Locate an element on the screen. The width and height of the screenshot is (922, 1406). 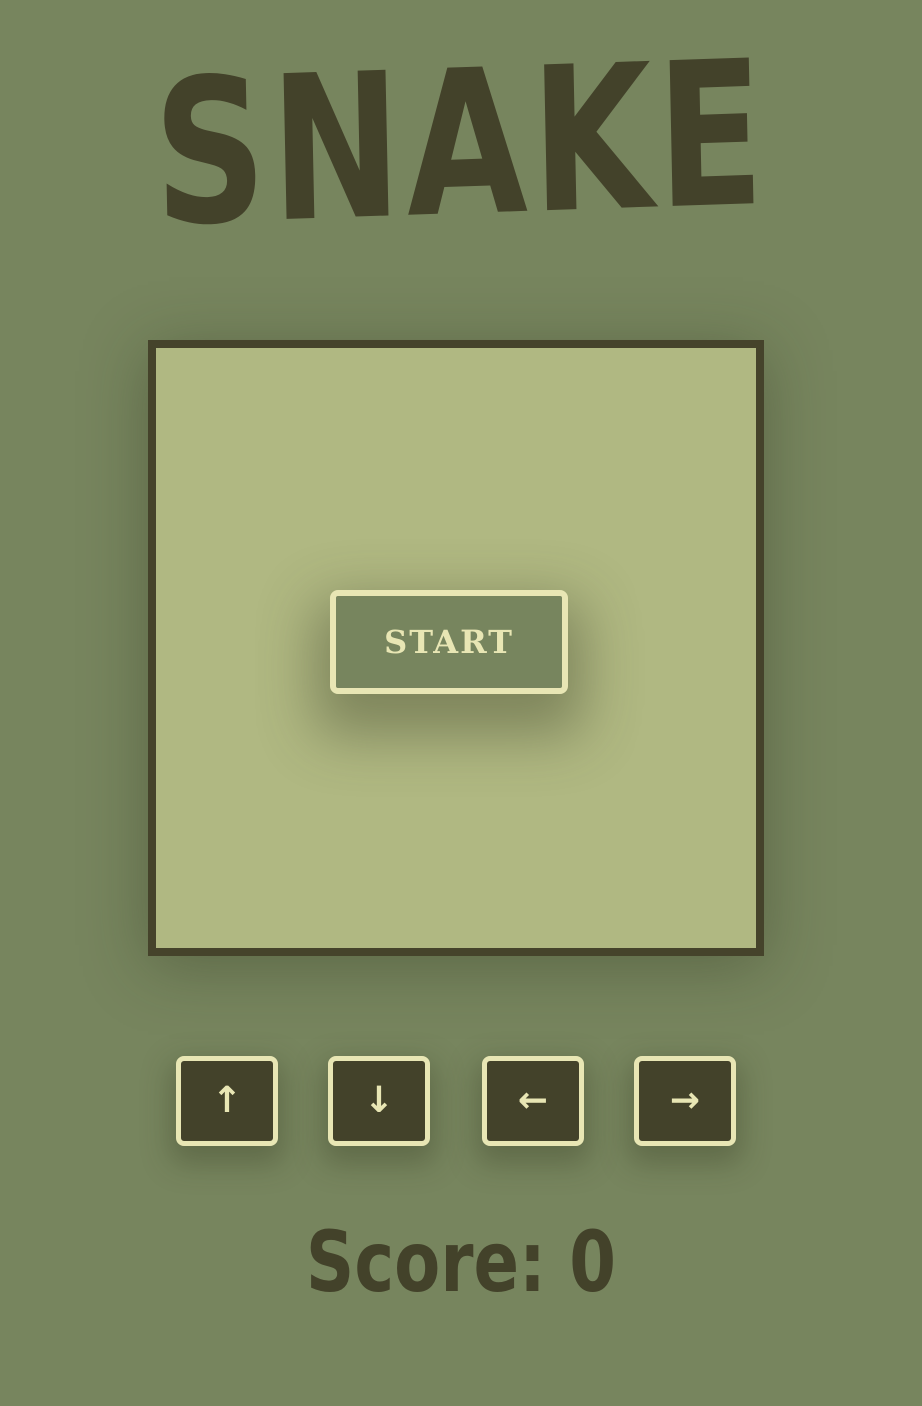
game-title: SNAKE is located at coordinates (461, 144).